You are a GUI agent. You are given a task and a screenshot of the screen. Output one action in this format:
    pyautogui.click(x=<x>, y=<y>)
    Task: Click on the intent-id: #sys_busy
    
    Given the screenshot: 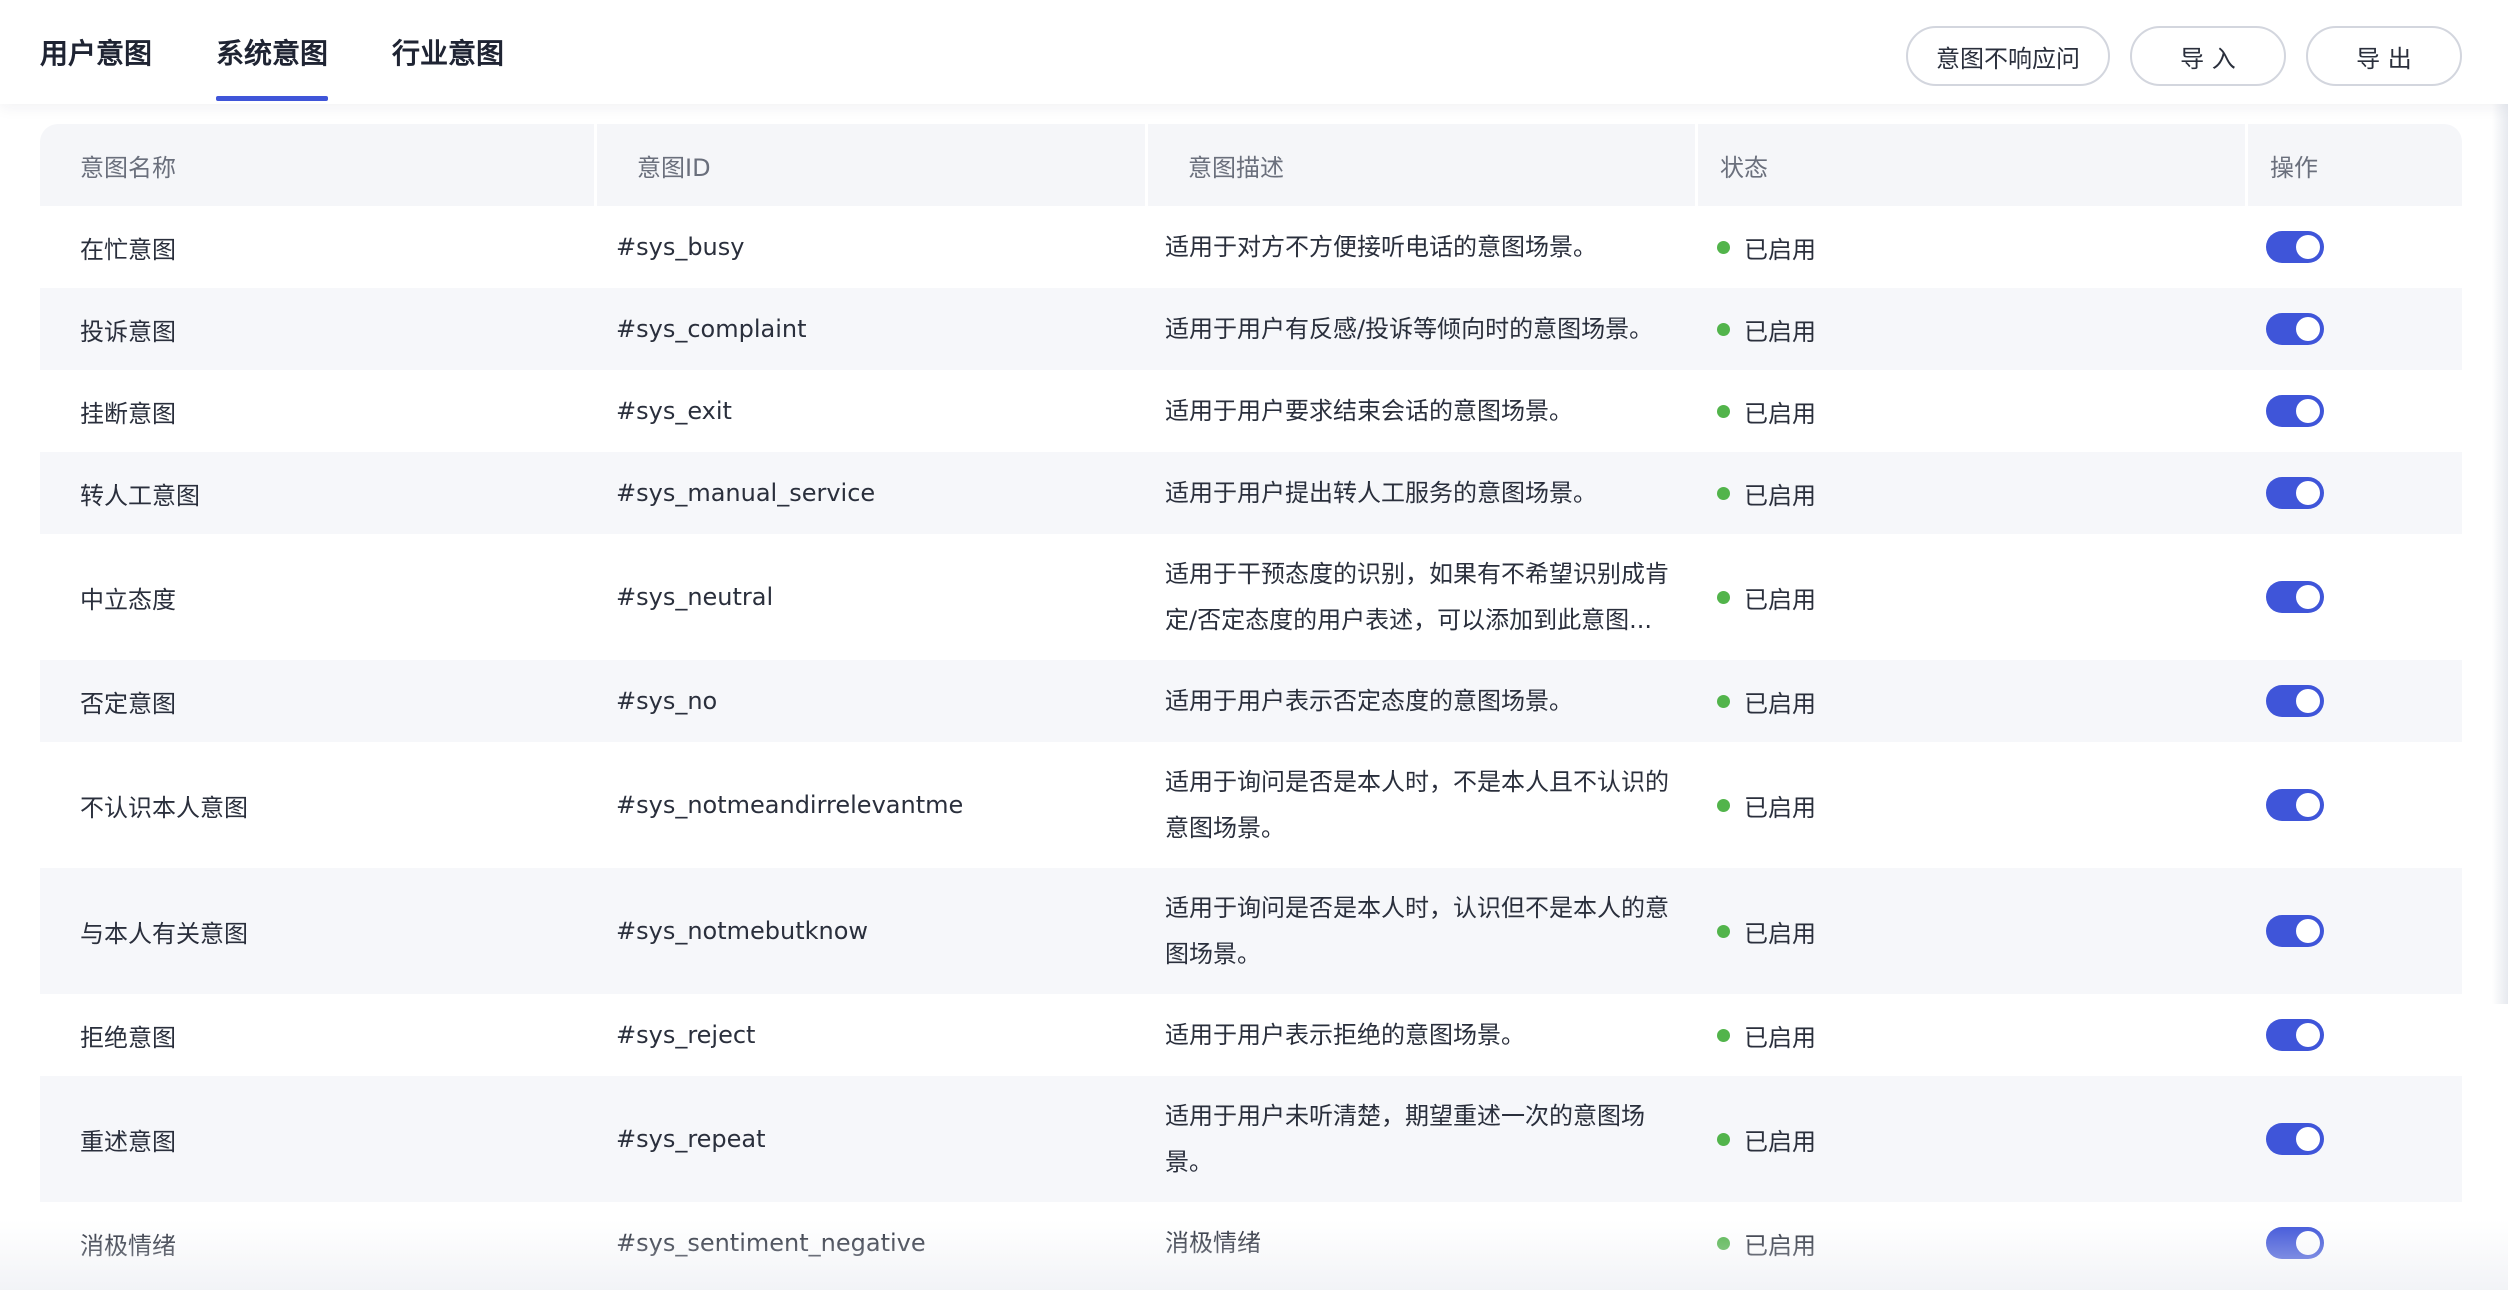 What is the action you would take?
    pyautogui.click(x=680, y=247)
    